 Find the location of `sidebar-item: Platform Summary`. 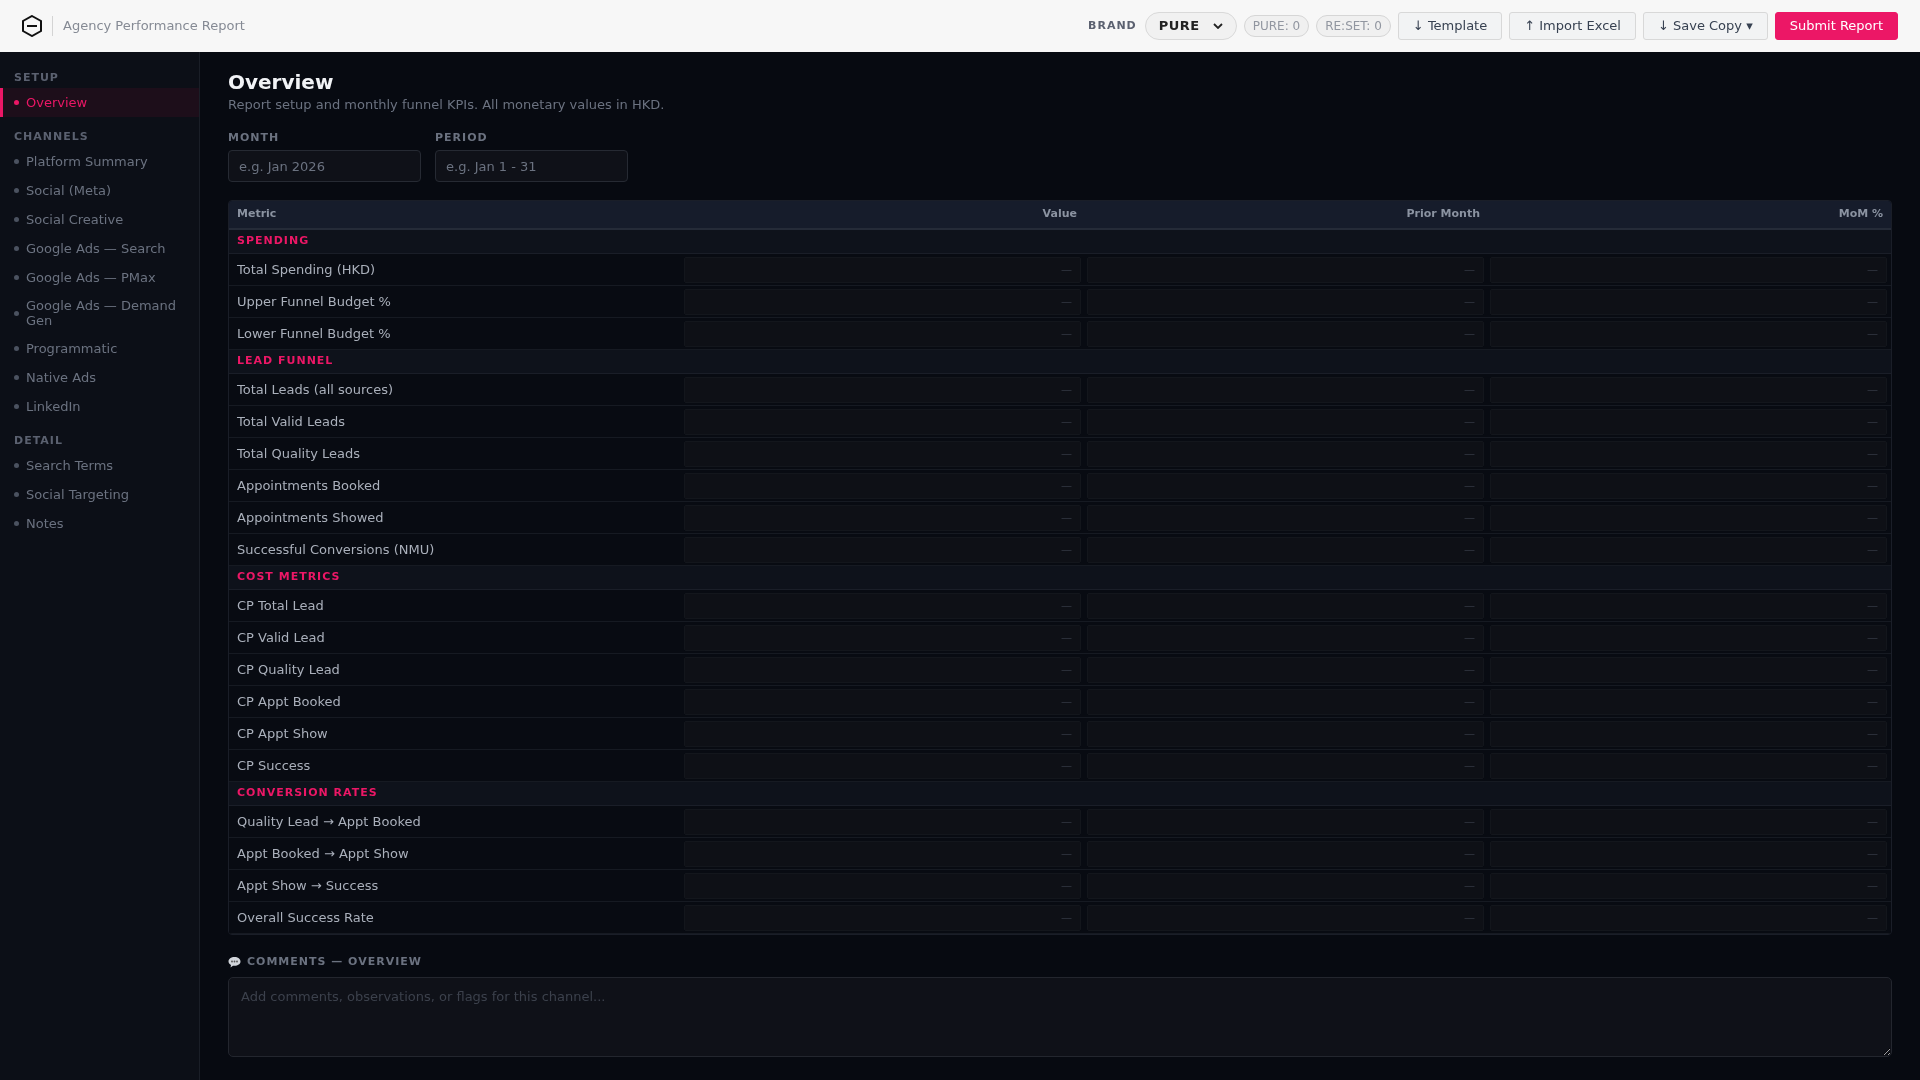

sidebar-item: Platform Summary is located at coordinates (99, 161).